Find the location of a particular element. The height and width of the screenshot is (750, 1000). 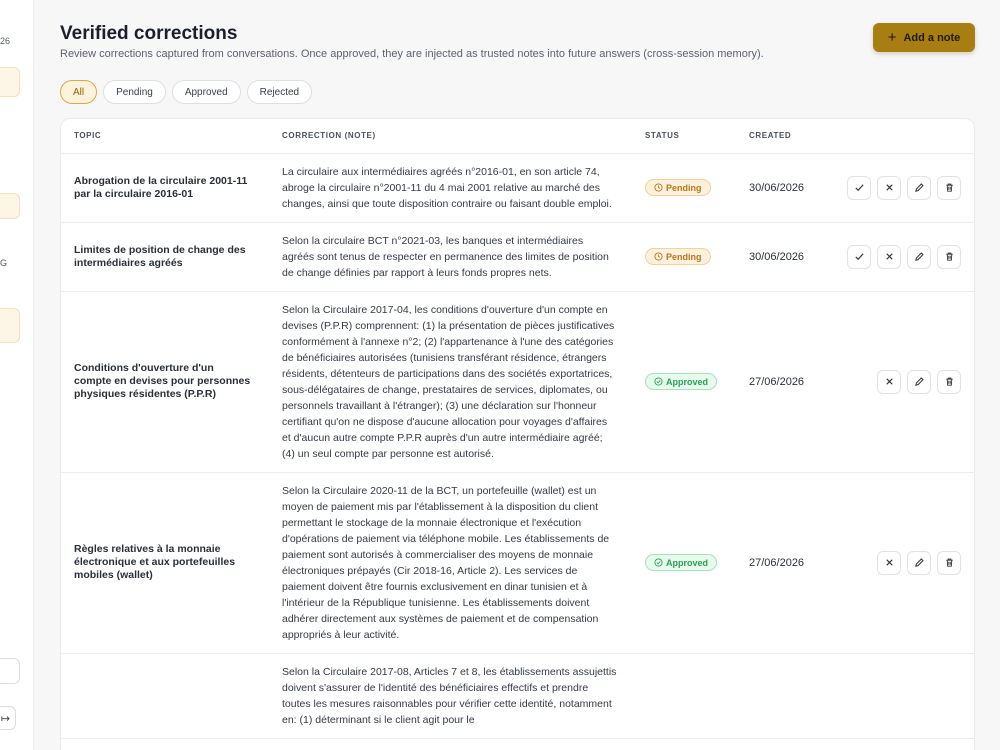

add-note-button: + Add a note is located at coordinates (924, 37).